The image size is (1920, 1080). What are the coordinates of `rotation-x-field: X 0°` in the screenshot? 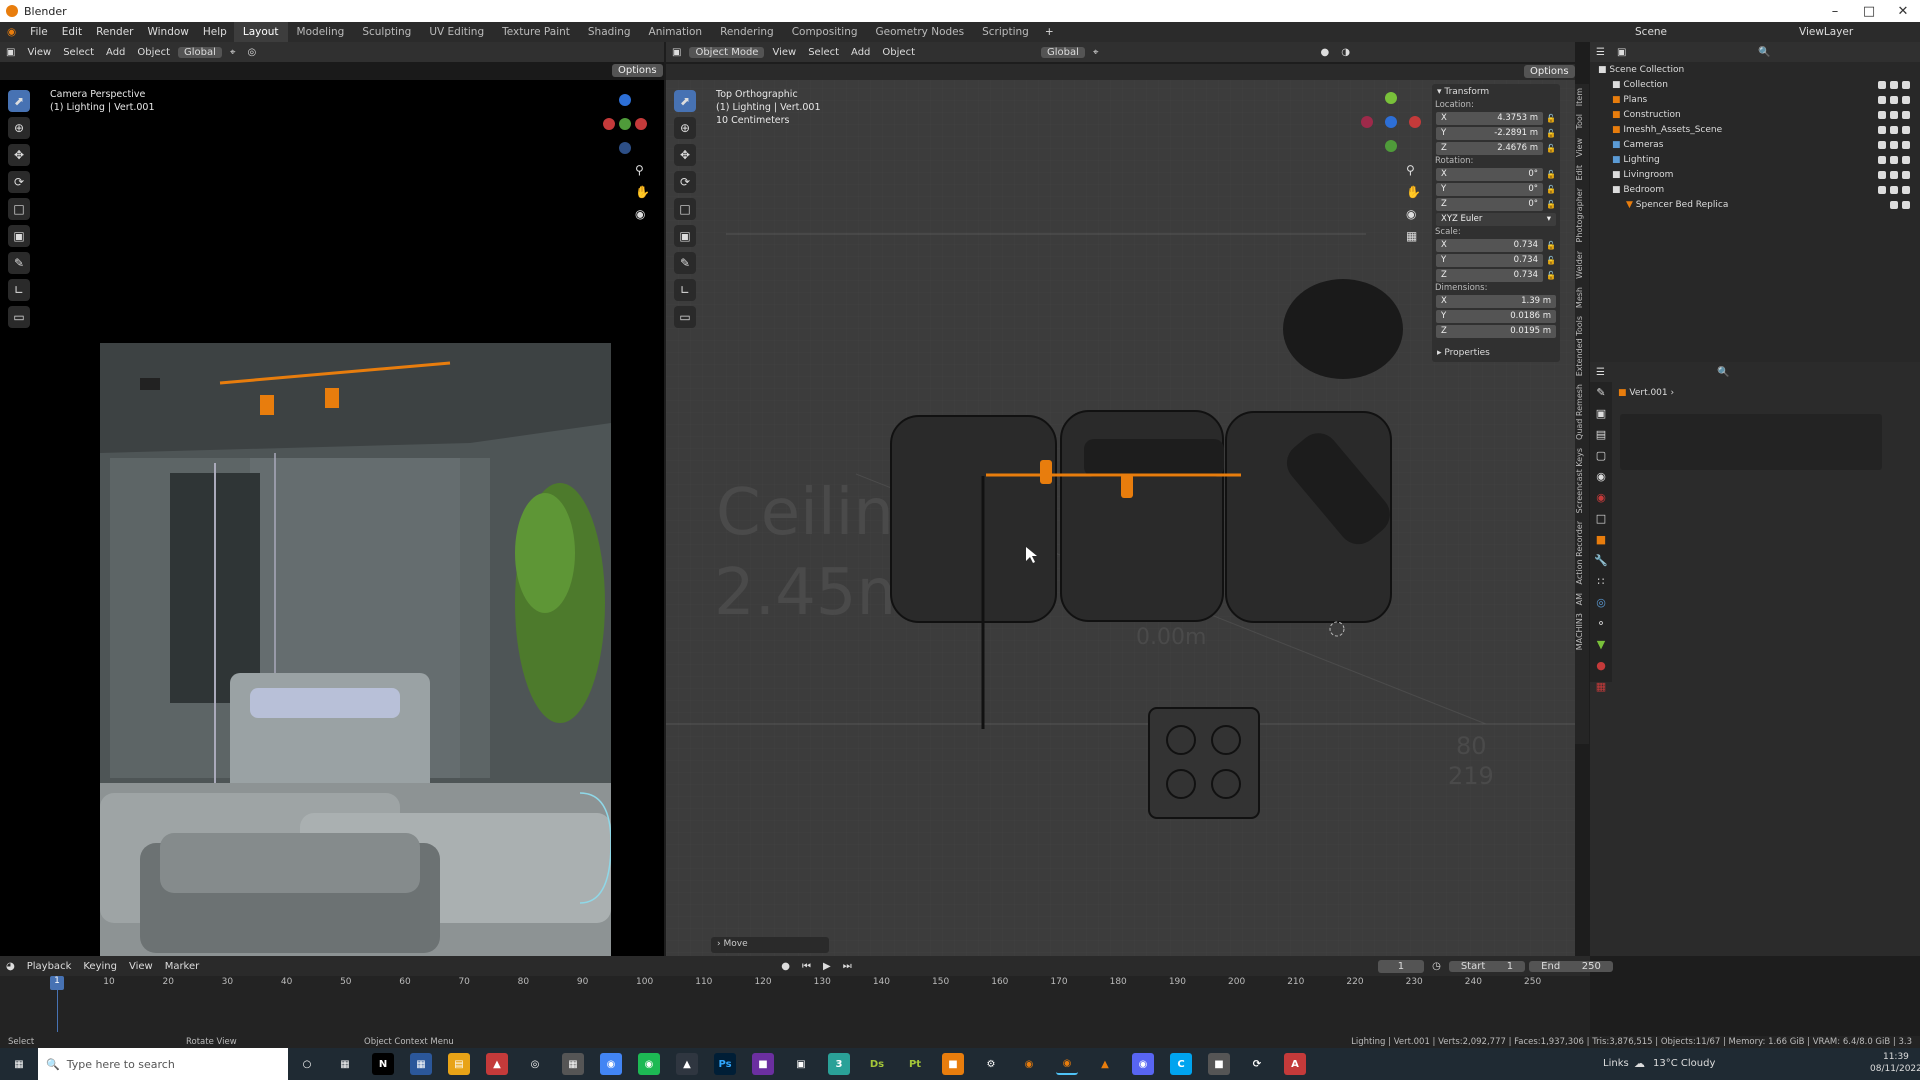 It's located at (1489, 174).